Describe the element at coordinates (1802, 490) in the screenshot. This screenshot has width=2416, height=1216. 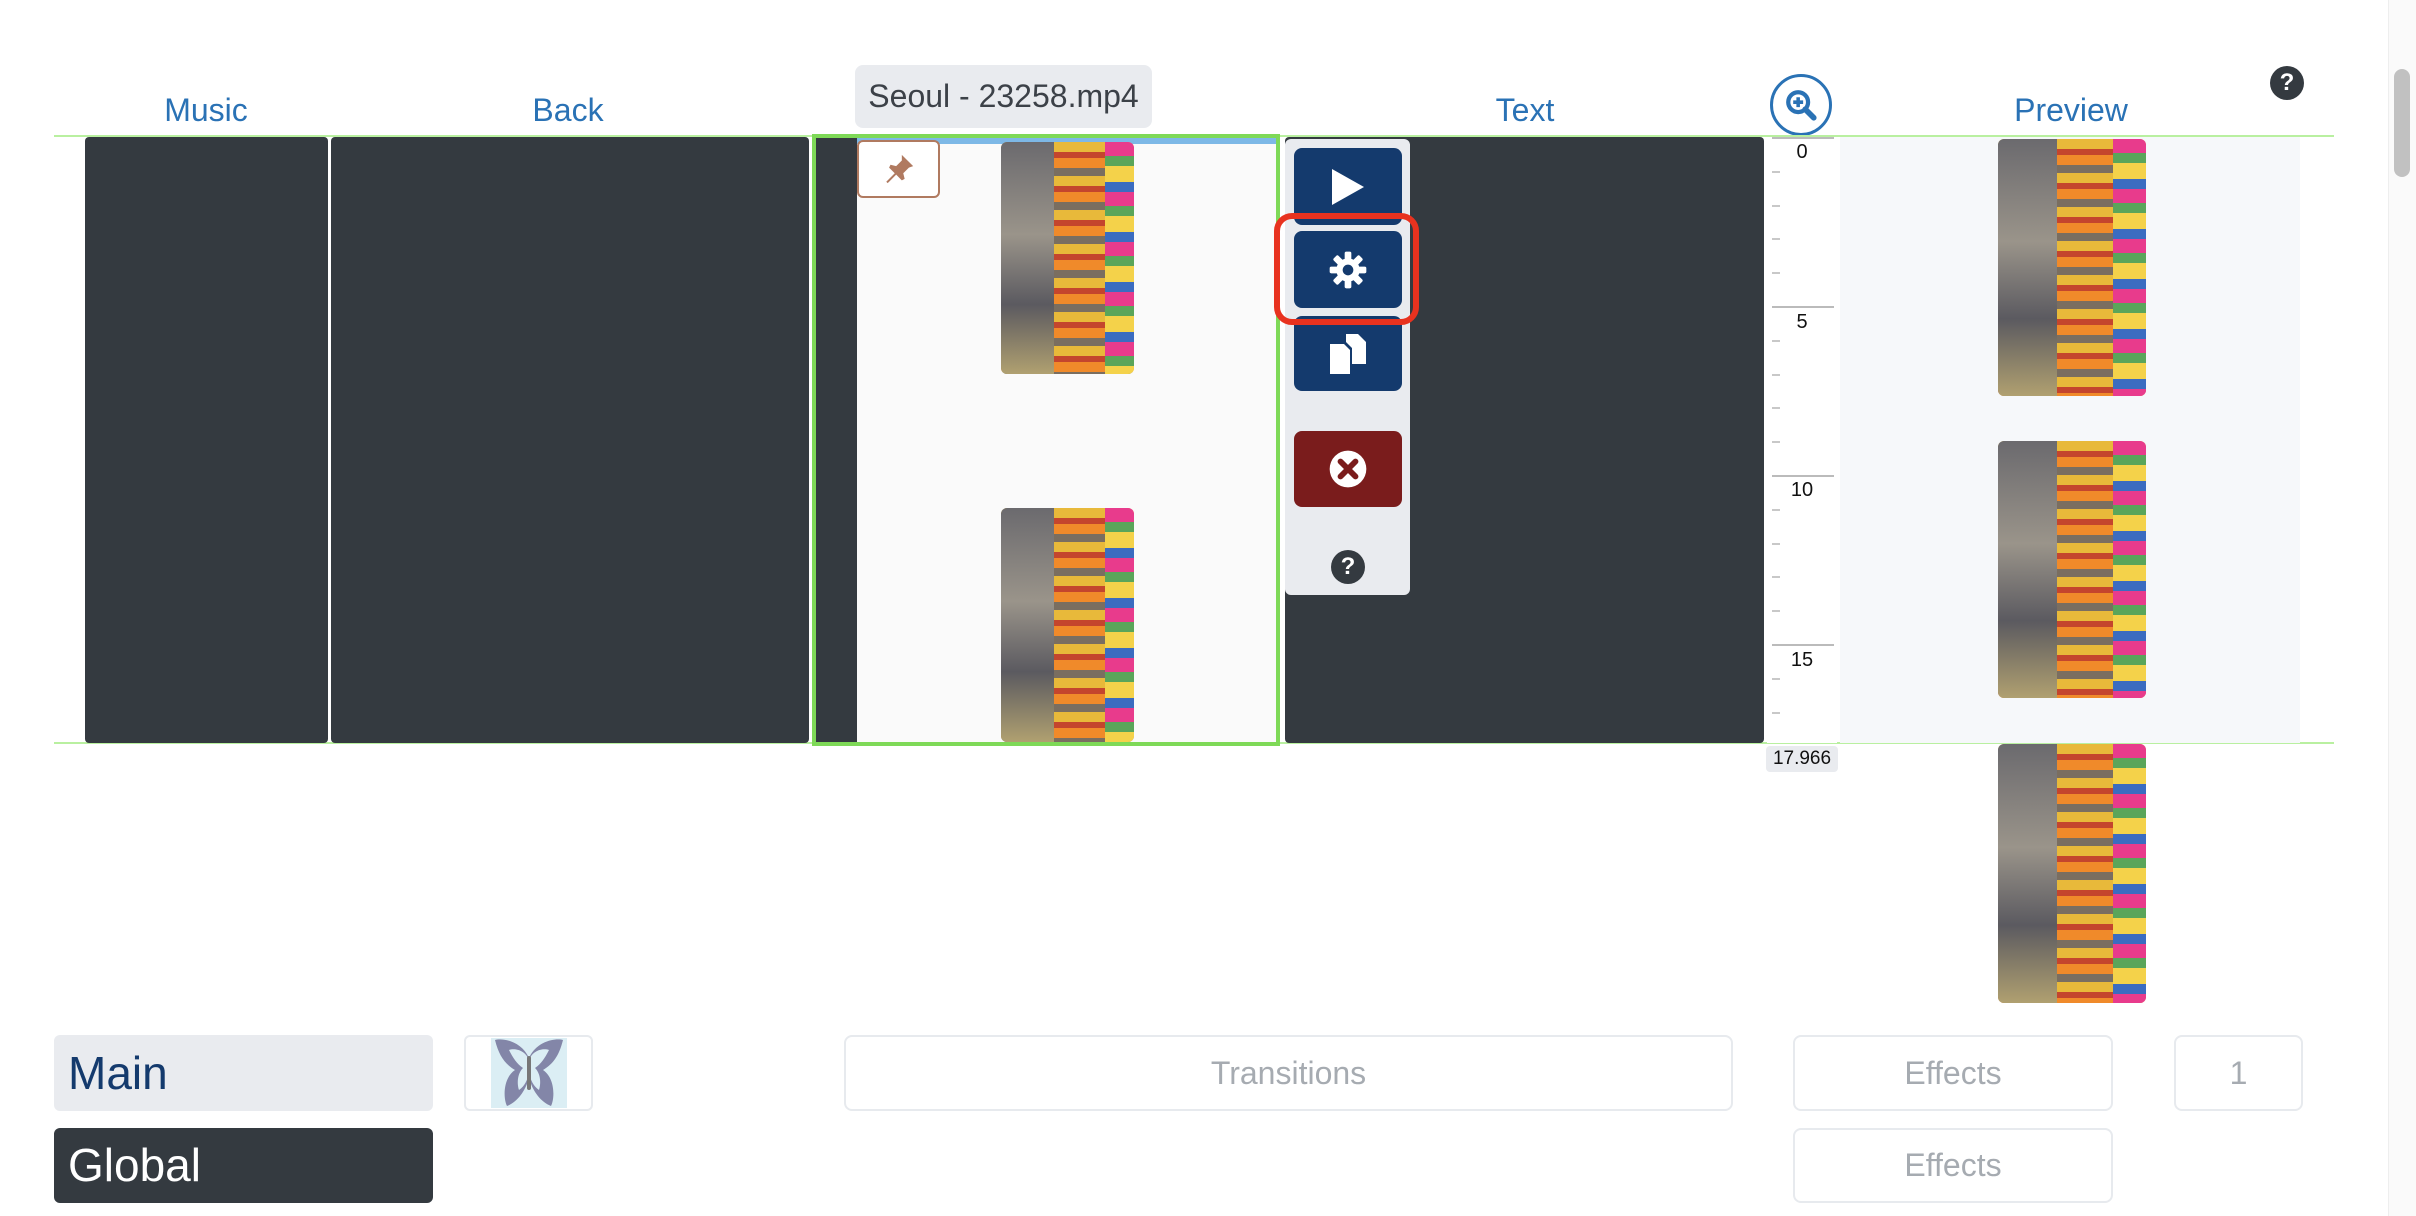
I see `ruler-label: 10` at that location.